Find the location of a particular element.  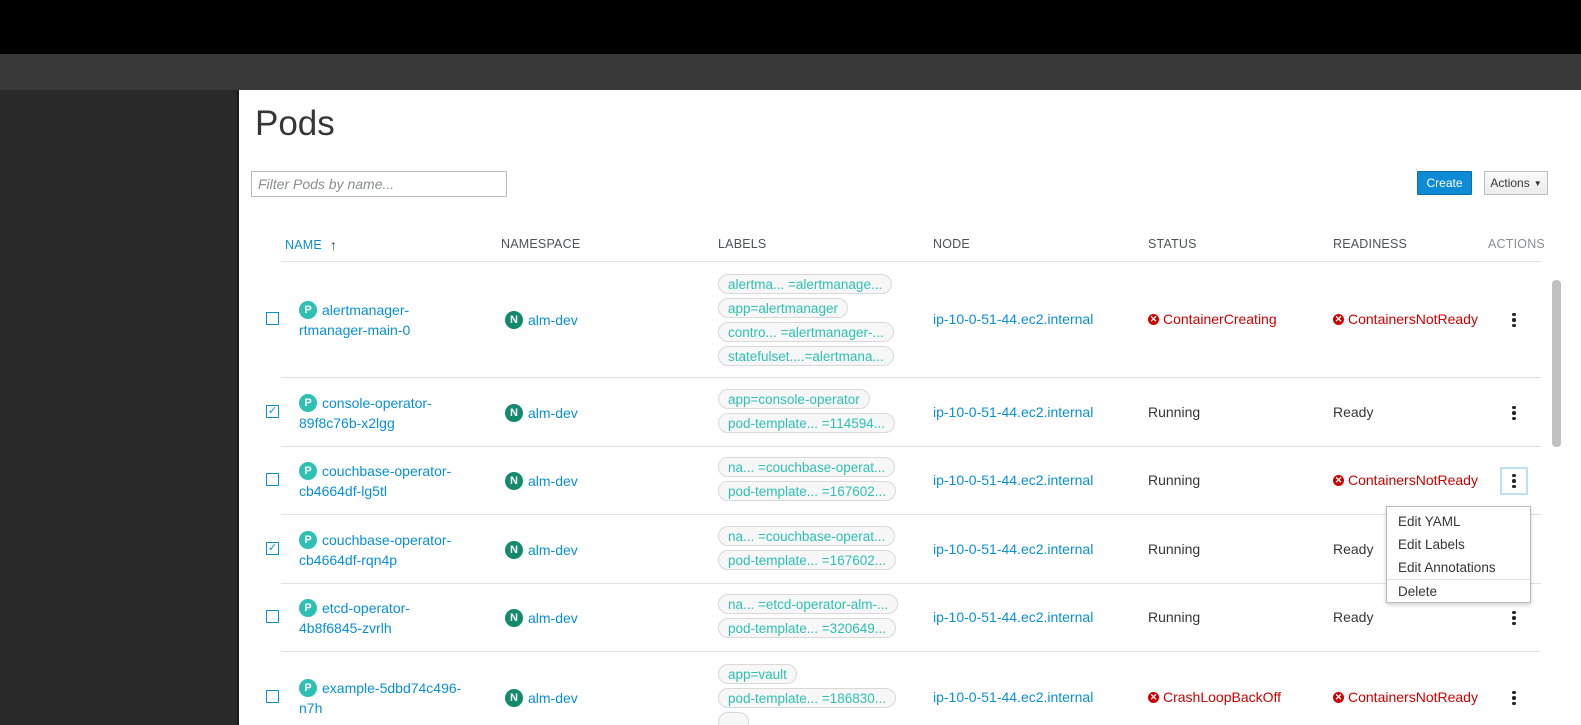

error-circle-icon: ✕ is located at coordinates (1153, 697).